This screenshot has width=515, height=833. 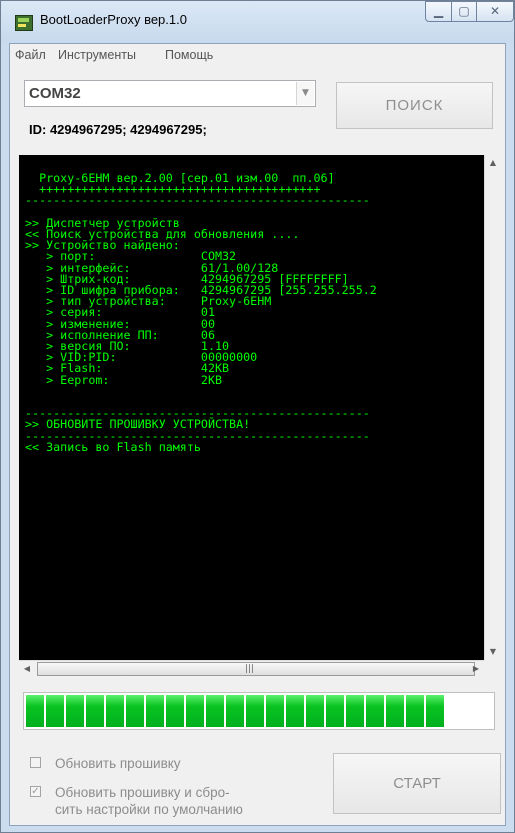 I want to click on horizontal-scroll-thumb: |||, so click(x=256, y=669).